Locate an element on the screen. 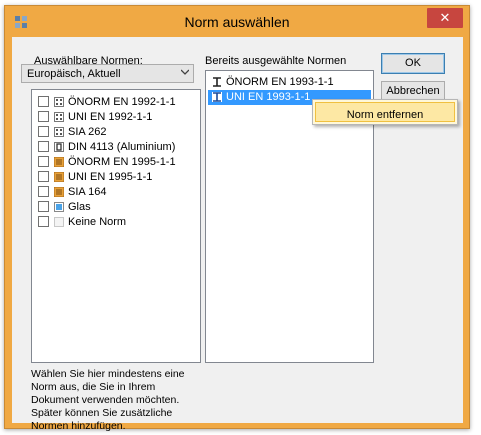 The height and width of the screenshot is (435, 481). norm-label: ÖNORM EN 1992-1-1 is located at coordinates (122, 102).